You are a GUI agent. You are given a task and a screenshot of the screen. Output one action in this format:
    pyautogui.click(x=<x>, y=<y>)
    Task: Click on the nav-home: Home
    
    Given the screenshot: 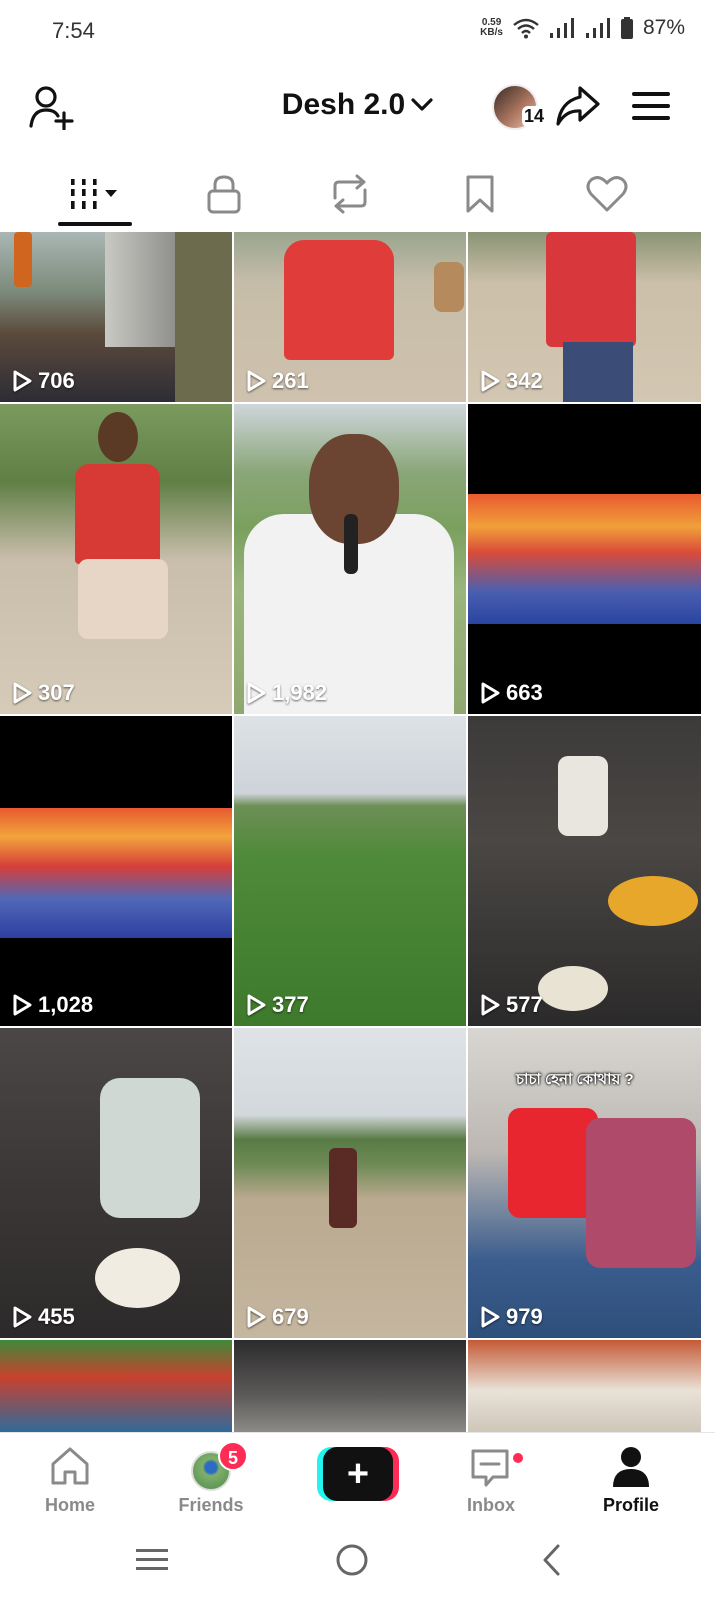 What is the action you would take?
    pyautogui.click(x=70, y=1481)
    